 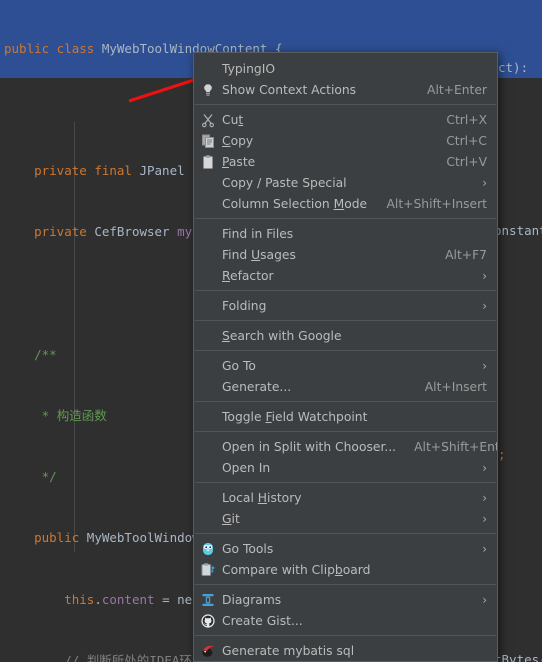 I want to click on menu-item-compare-with-clipboard: Compare with Clipboard, so click(x=345, y=569).